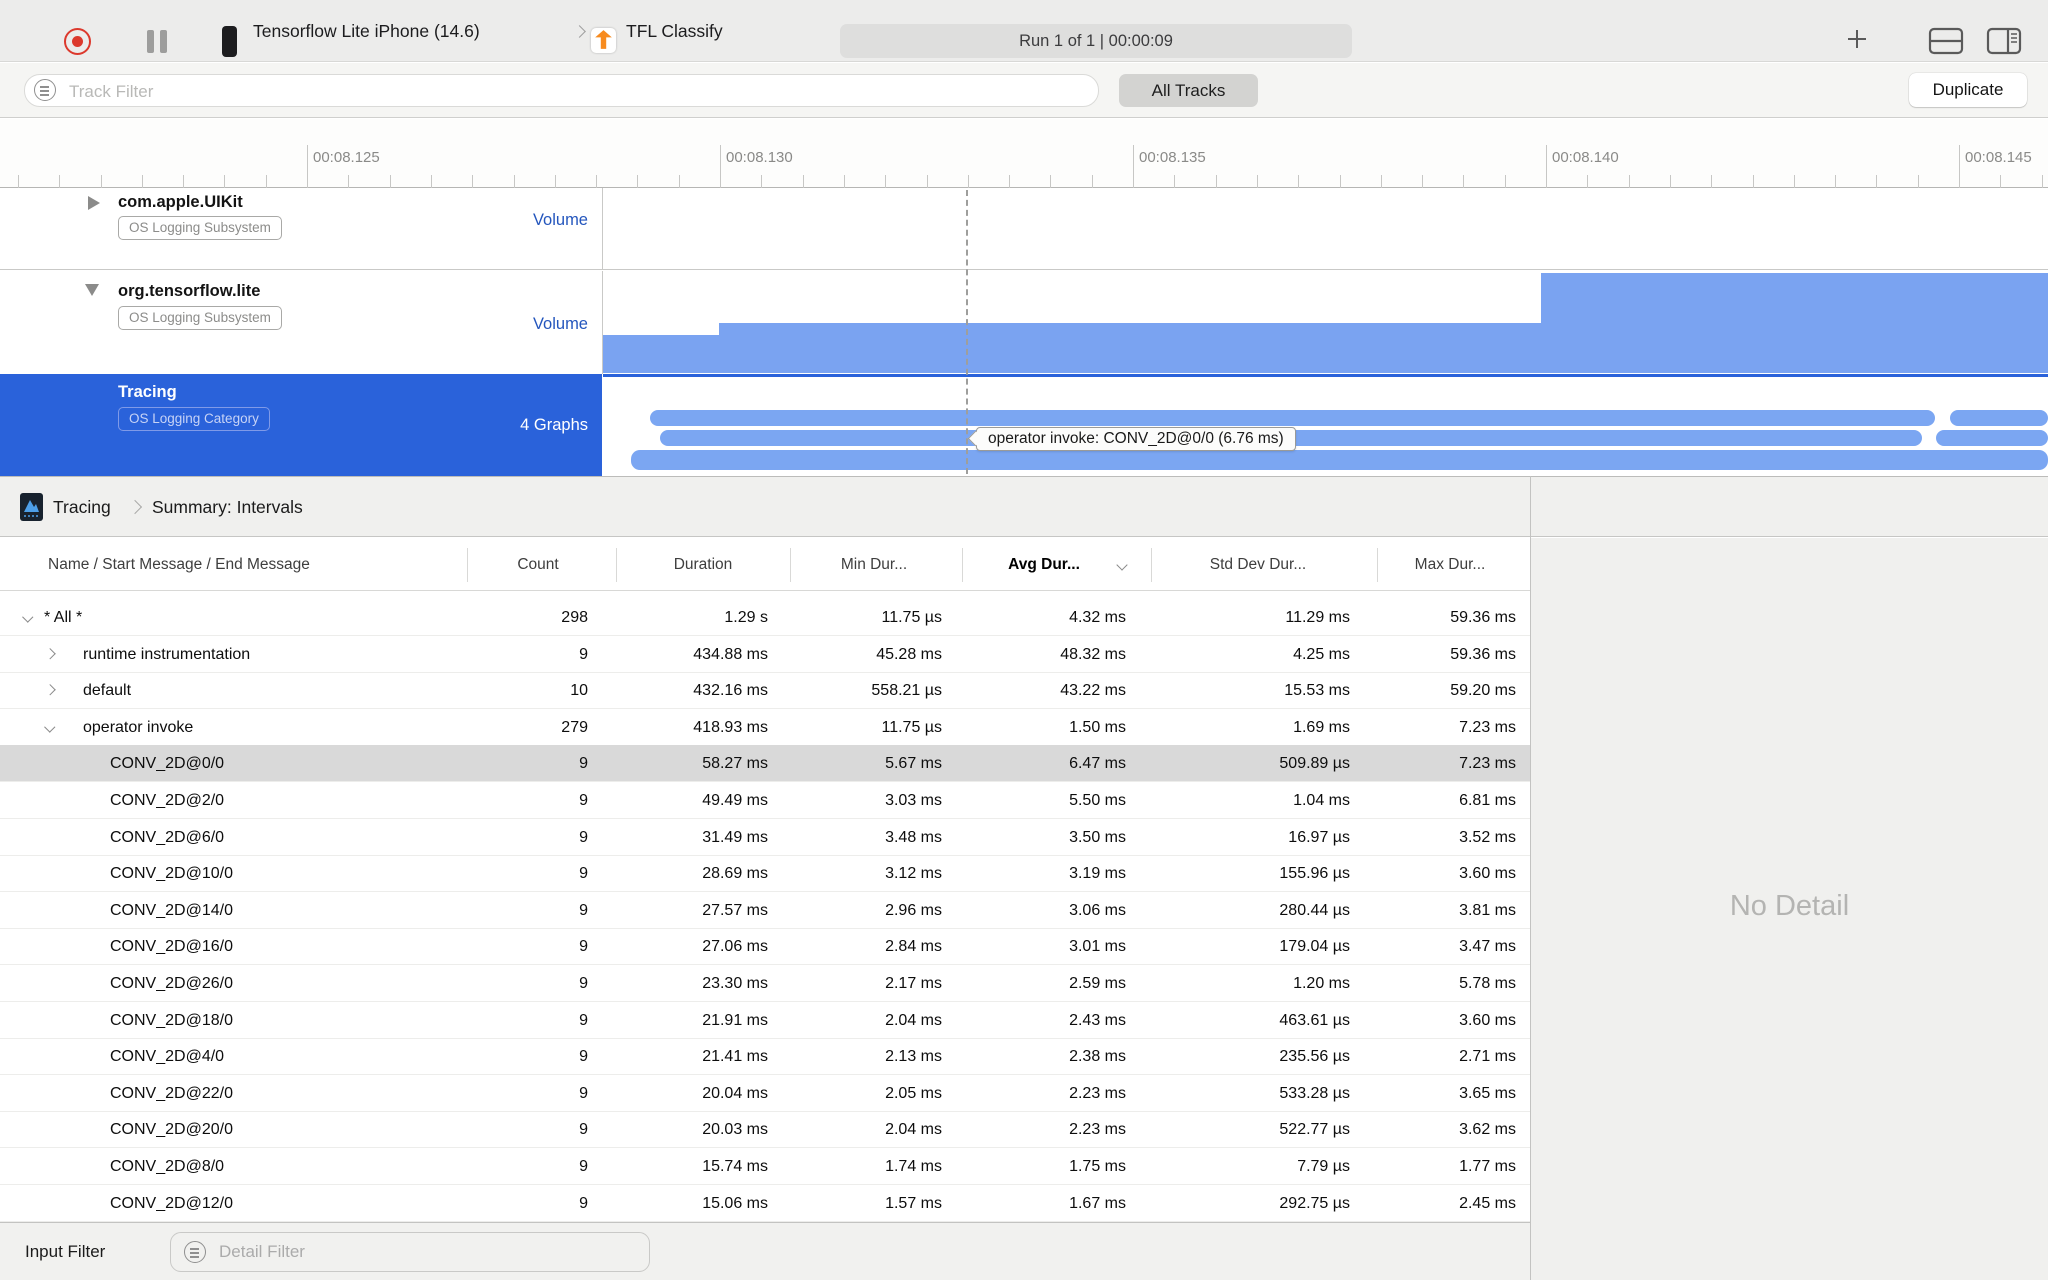  Describe the element at coordinates (735, 947) in the screenshot. I see `cell-duration: 27.06 ms` at that location.